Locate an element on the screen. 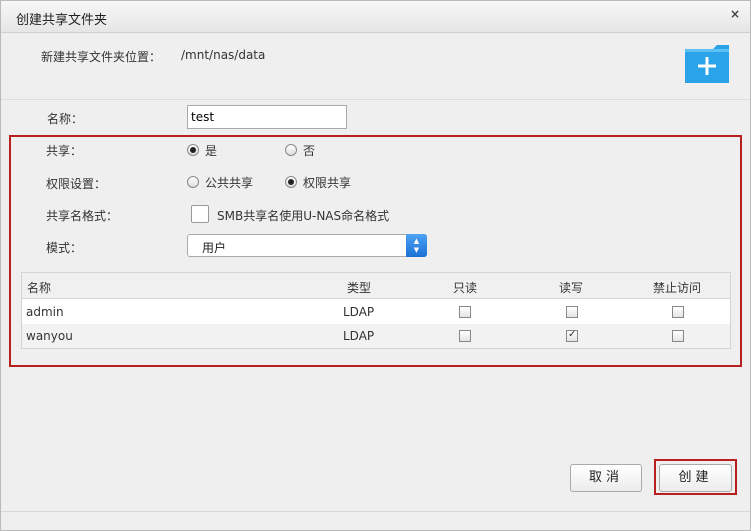  close-icon: × is located at coordinates (735, 14).